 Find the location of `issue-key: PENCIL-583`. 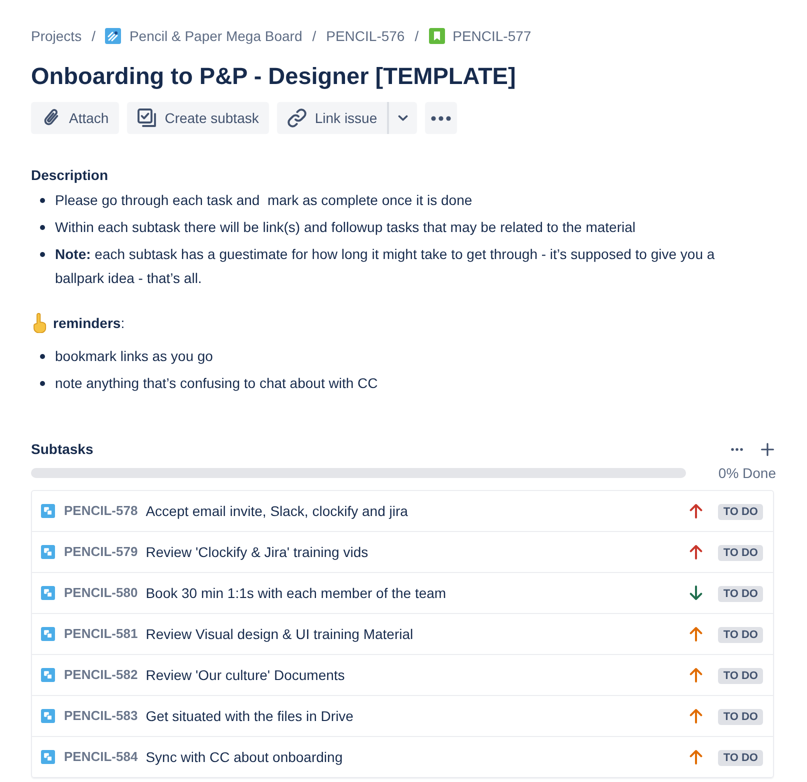

issue-key: PENCIL-583 is located at coordinates (101, 716).